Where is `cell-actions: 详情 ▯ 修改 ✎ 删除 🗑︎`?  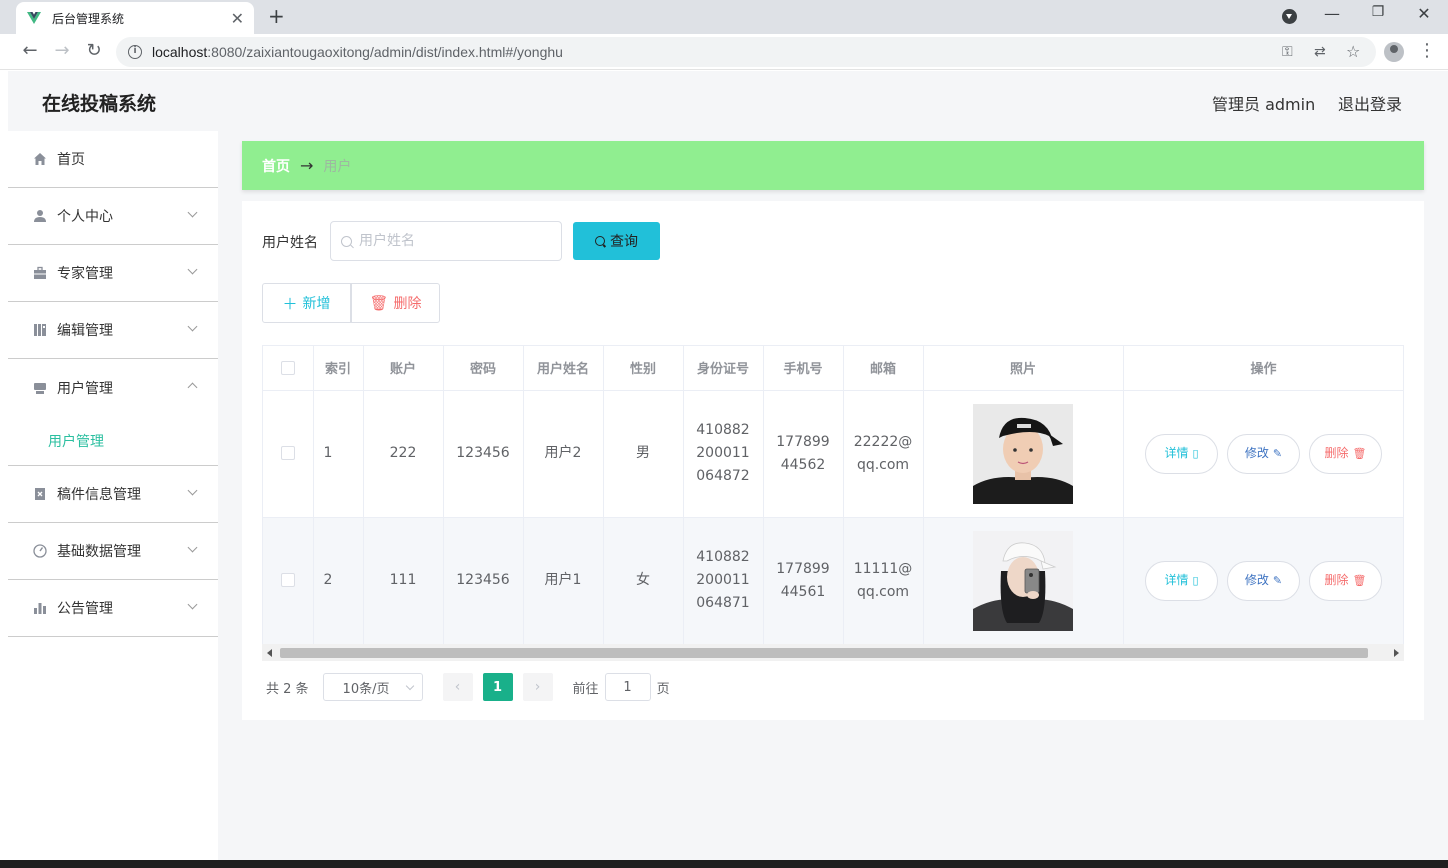 cell-actions: 详情 ▯ 修改 ✎ 删除 🗑︎ is located at coordinates (1263, 454).